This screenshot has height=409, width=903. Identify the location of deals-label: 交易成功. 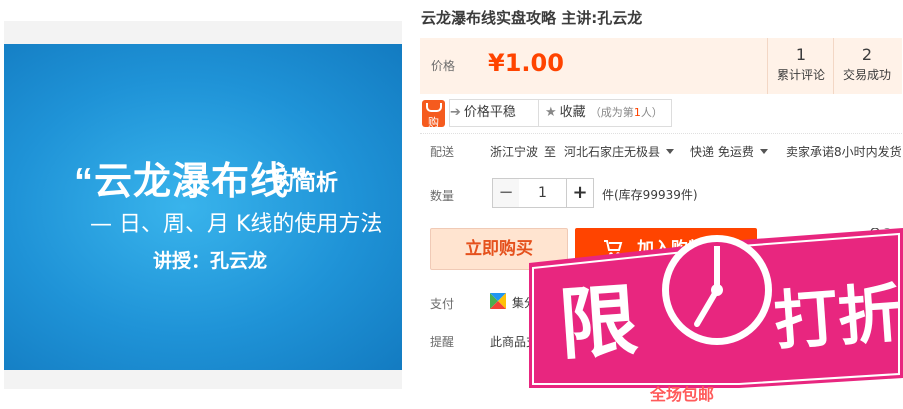
(866, 75).